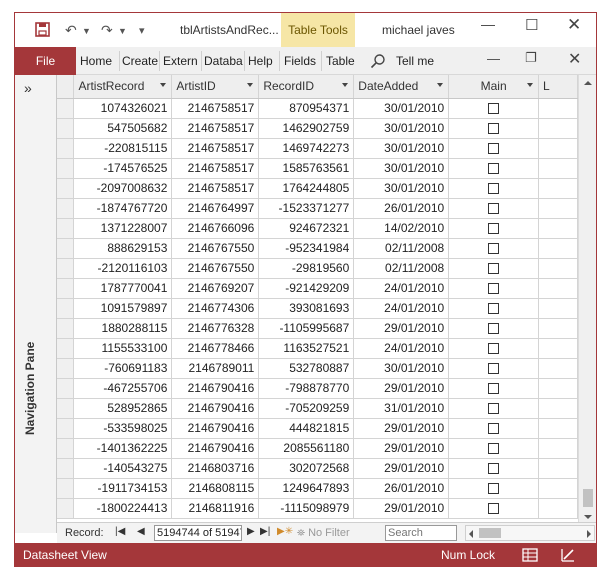 Image resolution: width=605 pixels, height=578 pixels. Describe the element at coordinates (180, 61) in the screenshot. I see `tab-external-data: Extern` at that location.